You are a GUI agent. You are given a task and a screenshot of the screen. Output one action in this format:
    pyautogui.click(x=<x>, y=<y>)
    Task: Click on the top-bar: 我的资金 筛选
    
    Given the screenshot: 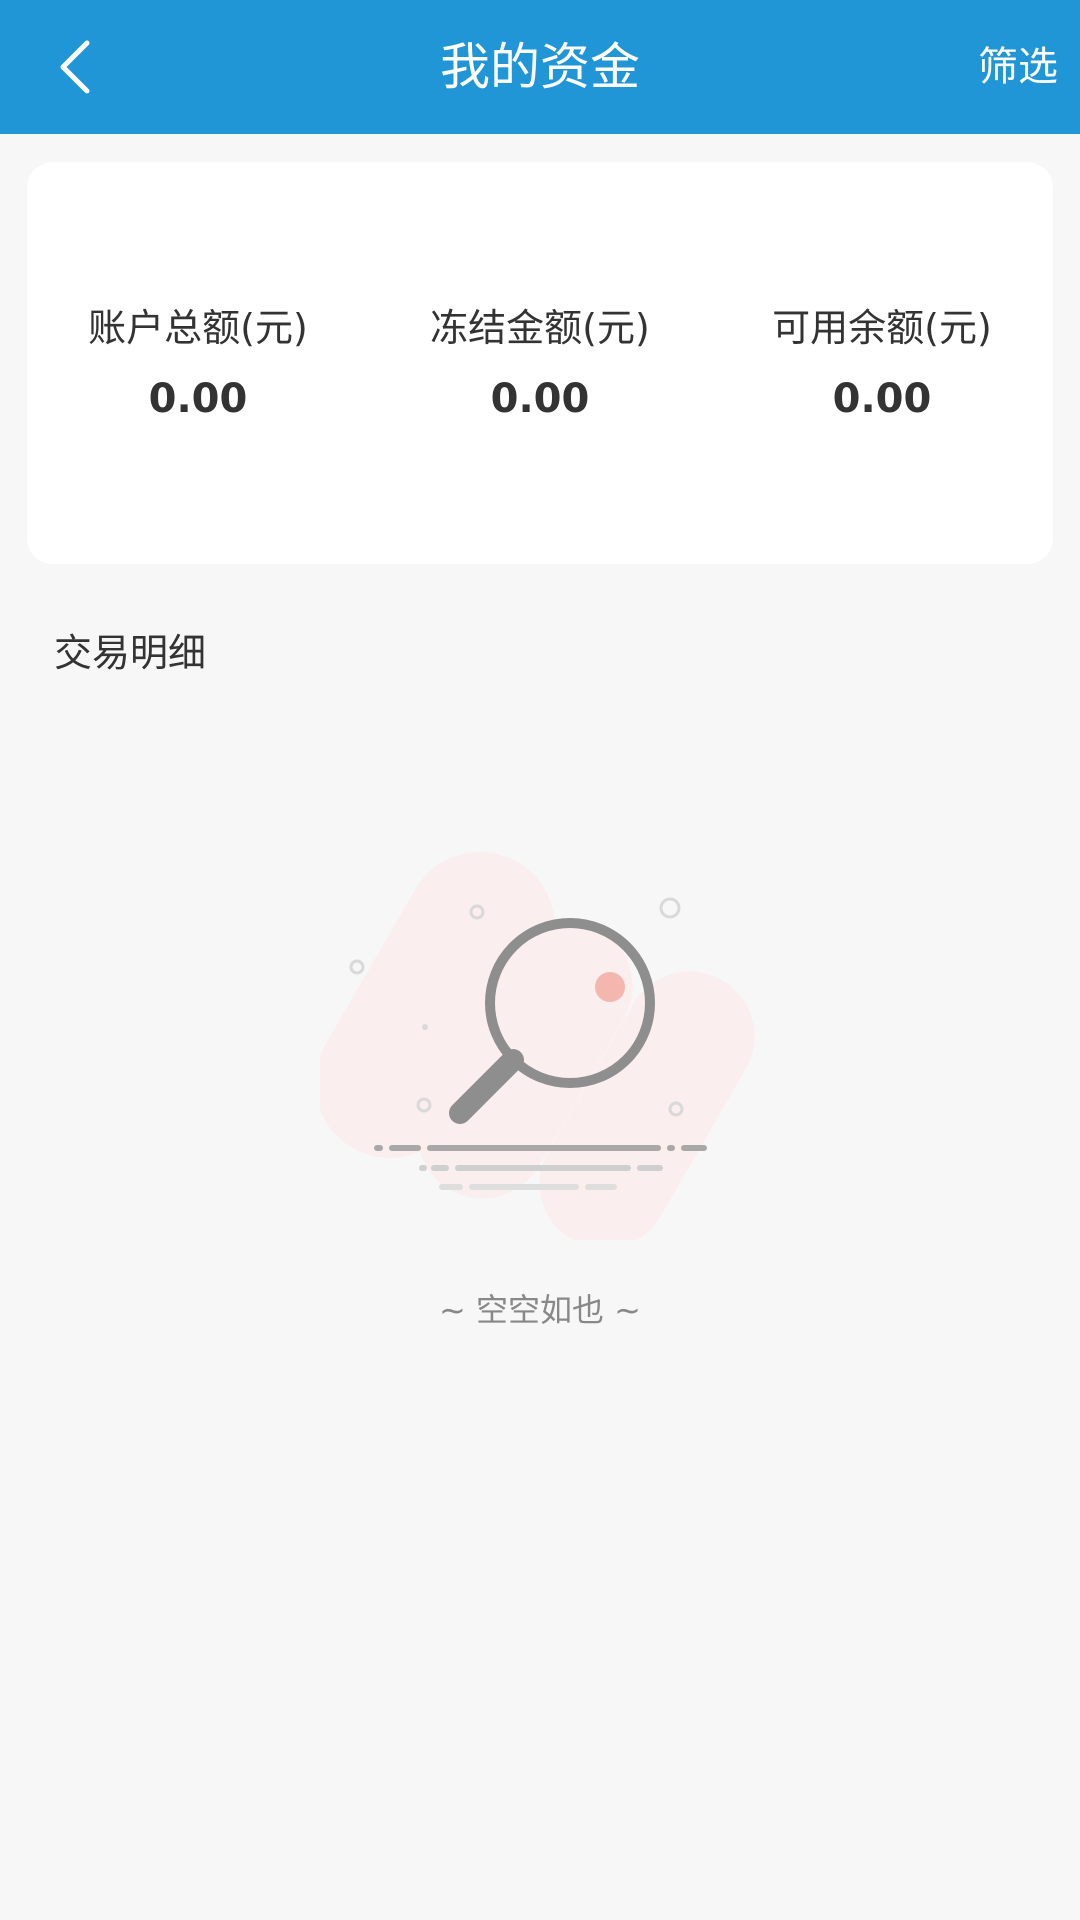 What is the action you would take?
    pyautogui.click(x=540, y=67)
    